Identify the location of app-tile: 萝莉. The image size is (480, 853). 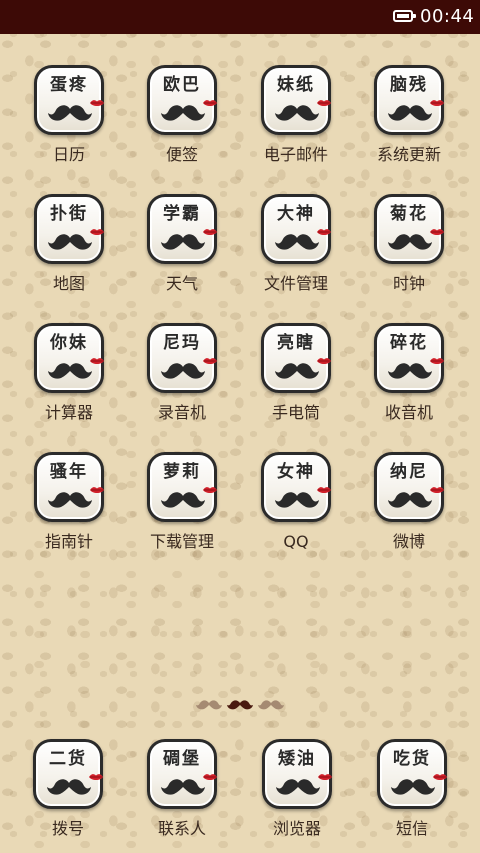
(182, 487).